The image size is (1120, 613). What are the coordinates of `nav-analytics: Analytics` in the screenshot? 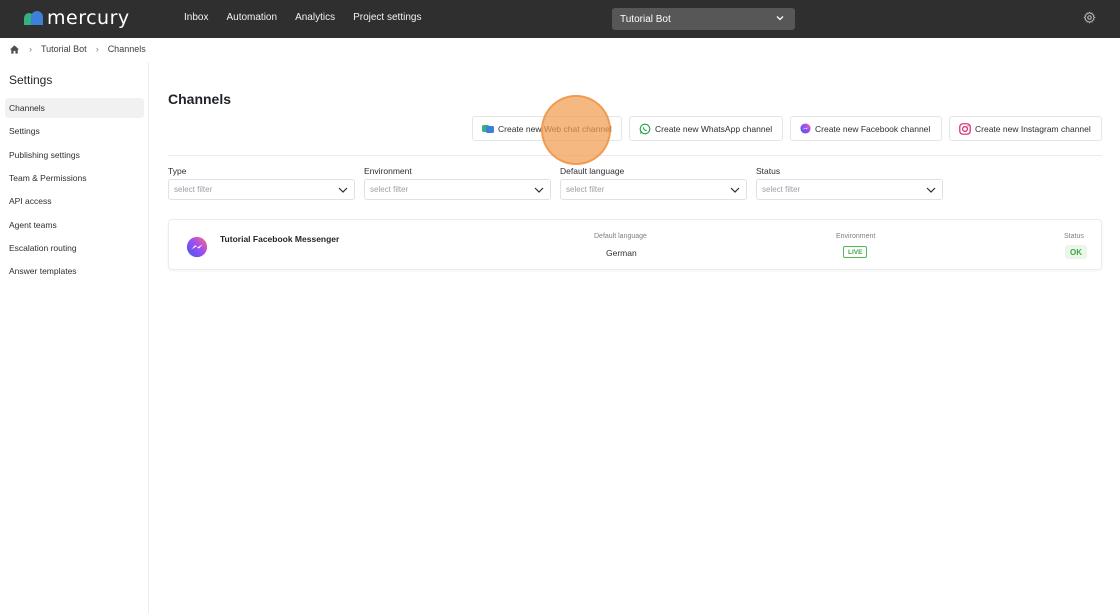 It's located at (315, 17).